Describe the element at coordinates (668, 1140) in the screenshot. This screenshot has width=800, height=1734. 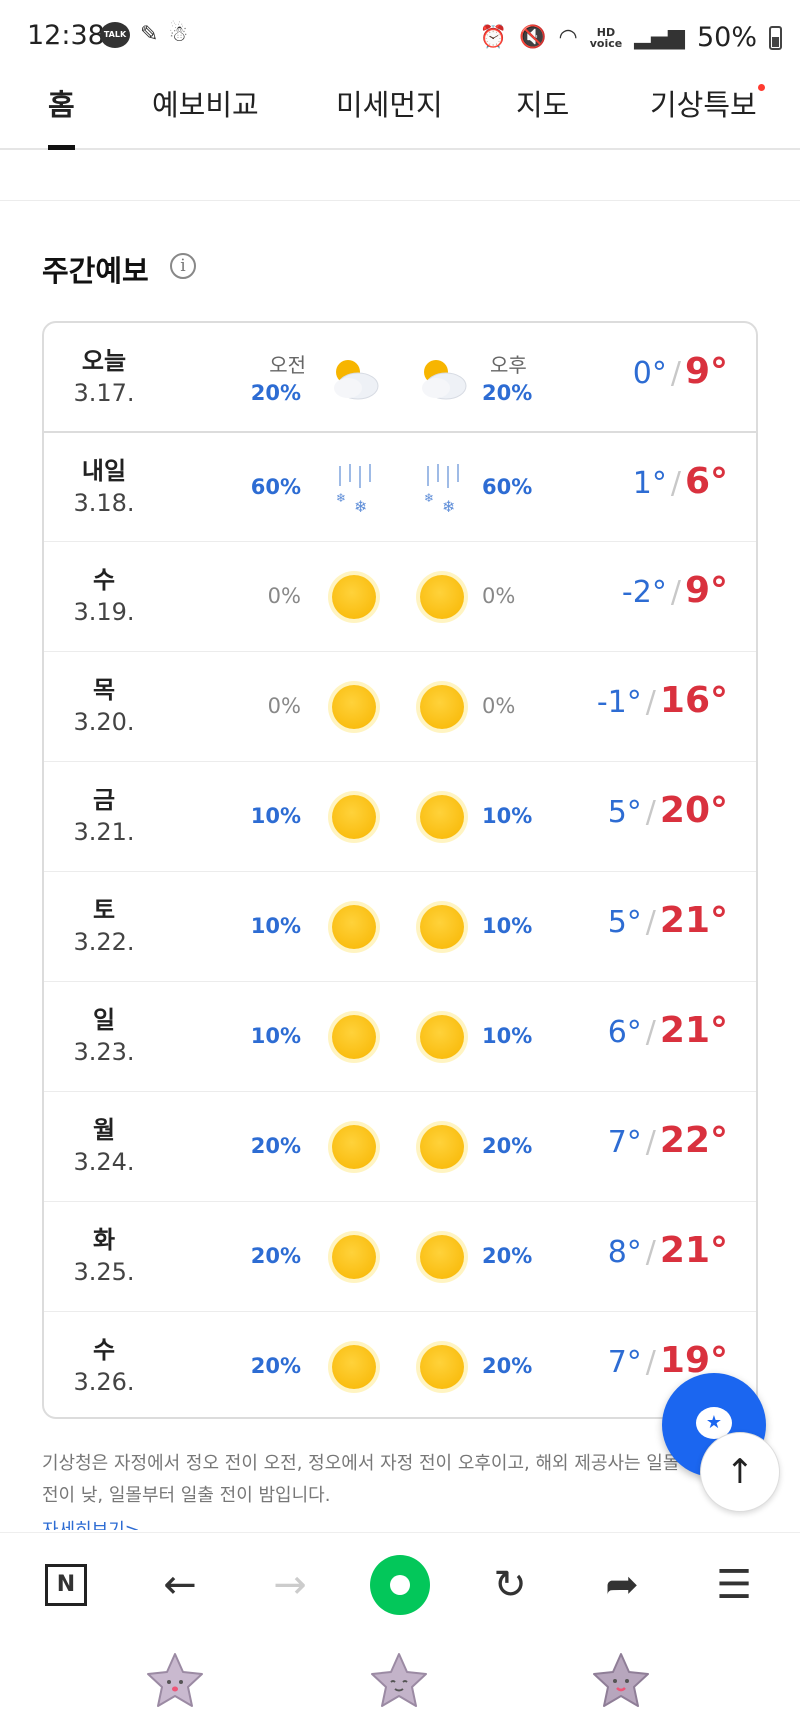
I see `temperature-range: 7°/22°` at that location.